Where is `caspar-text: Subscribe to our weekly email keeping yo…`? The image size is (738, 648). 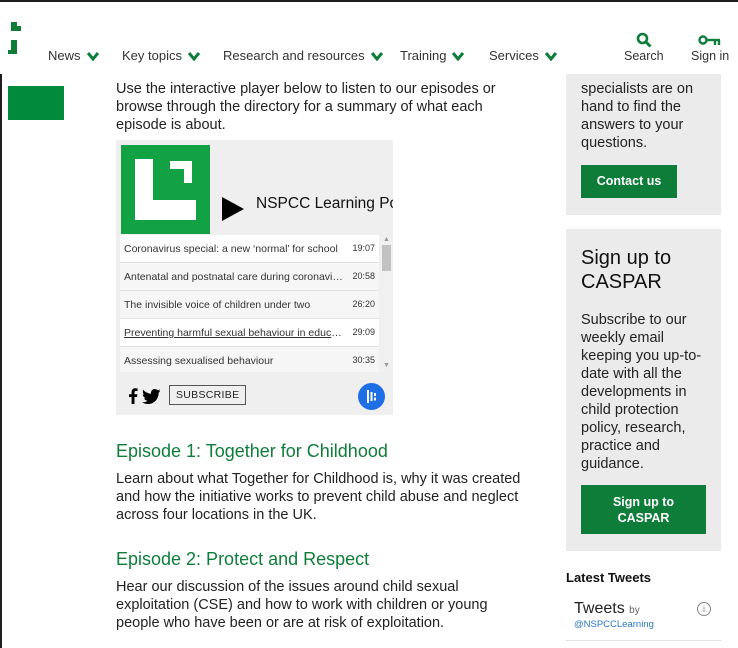 caspar-text: Subscribe to our weekly email keeping yo… is located at coordinates (641, 392).